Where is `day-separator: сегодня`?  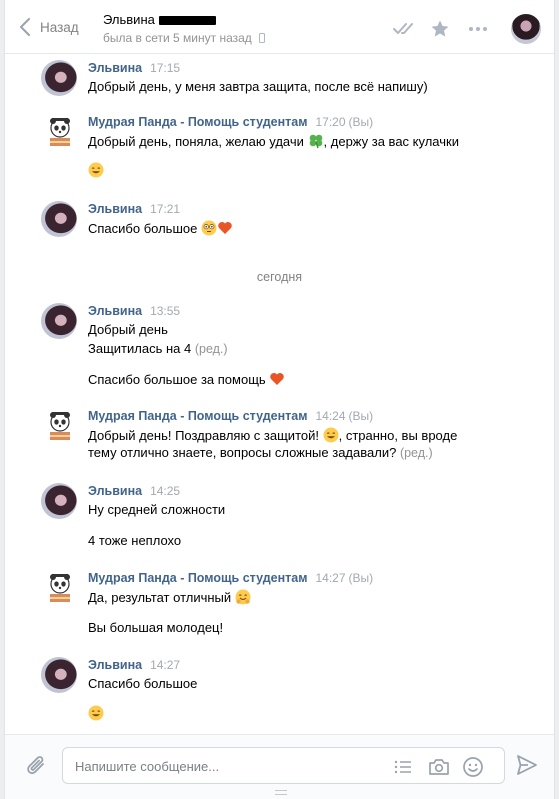 day-separator: сегодня is located at coordinates (279, 277).